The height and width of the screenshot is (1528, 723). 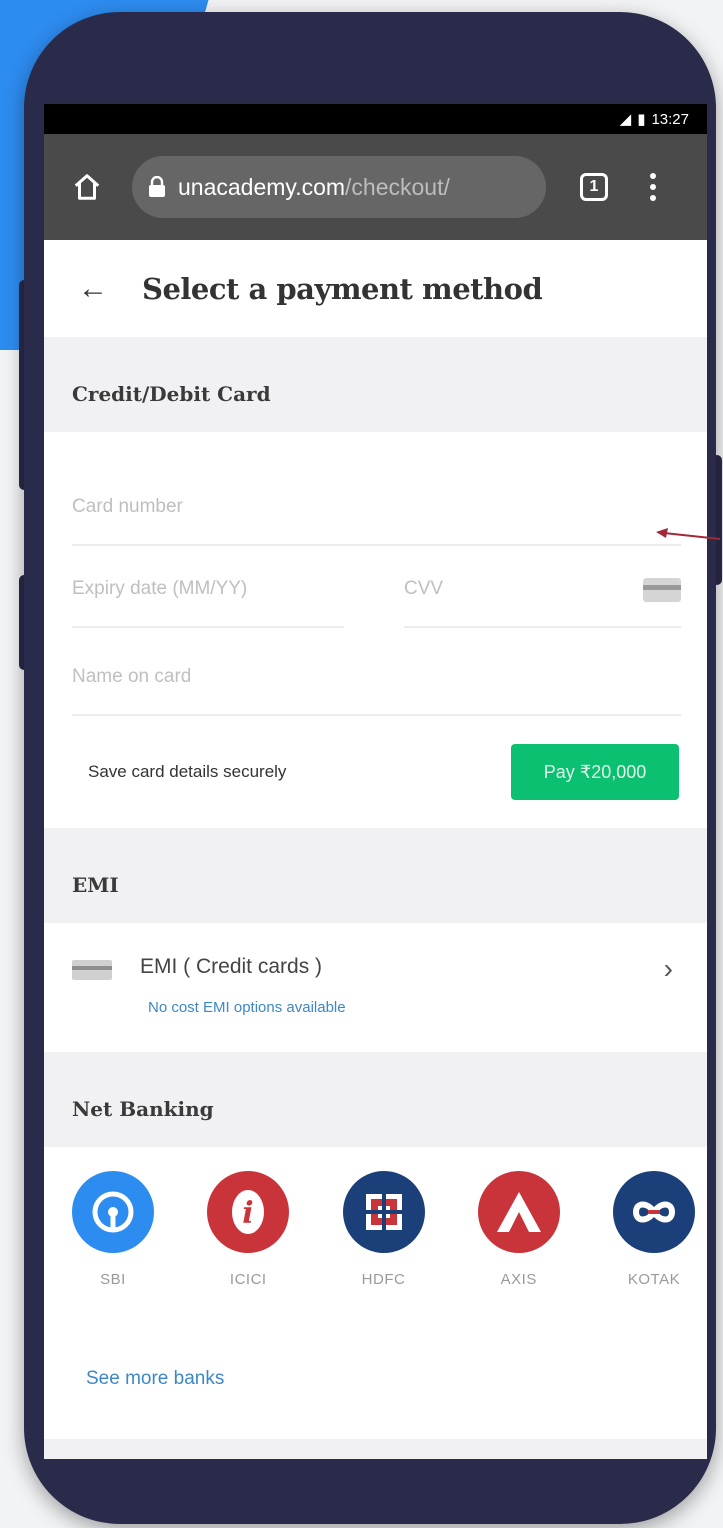 I want to click on page-title: Select a payment method, so click(x=342, y=288).